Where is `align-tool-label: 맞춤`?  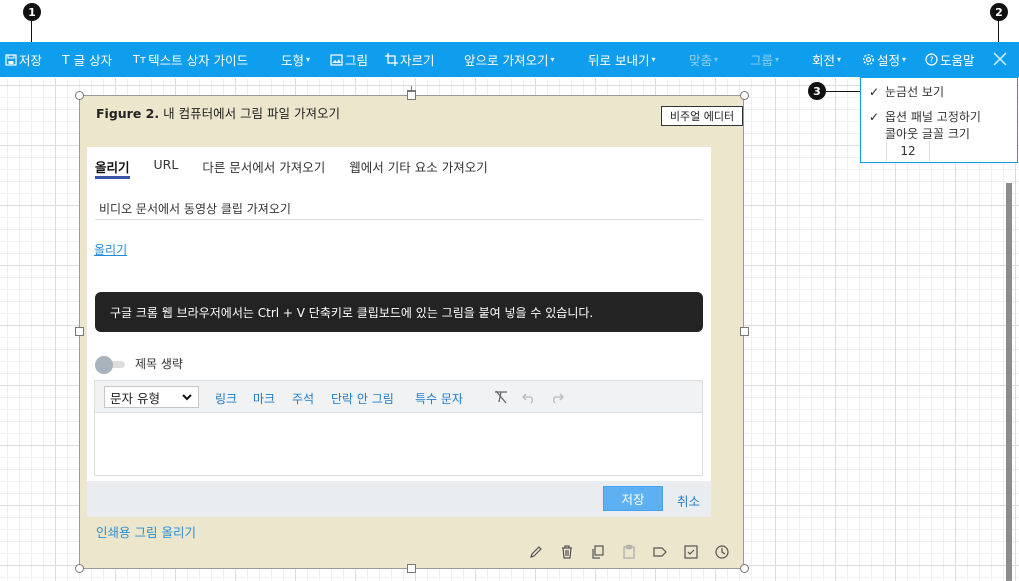
align-tool-label: 맞춤 is located at coordinates (701, 60).